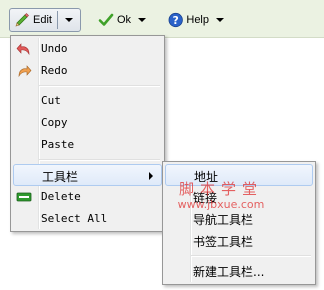 The height and width of the screenshot is (290, 324). What do you see at coordinates (87, 49) in the screenshot?
I see `menu-item-undo: Undo` at bounding box center [87, 49].